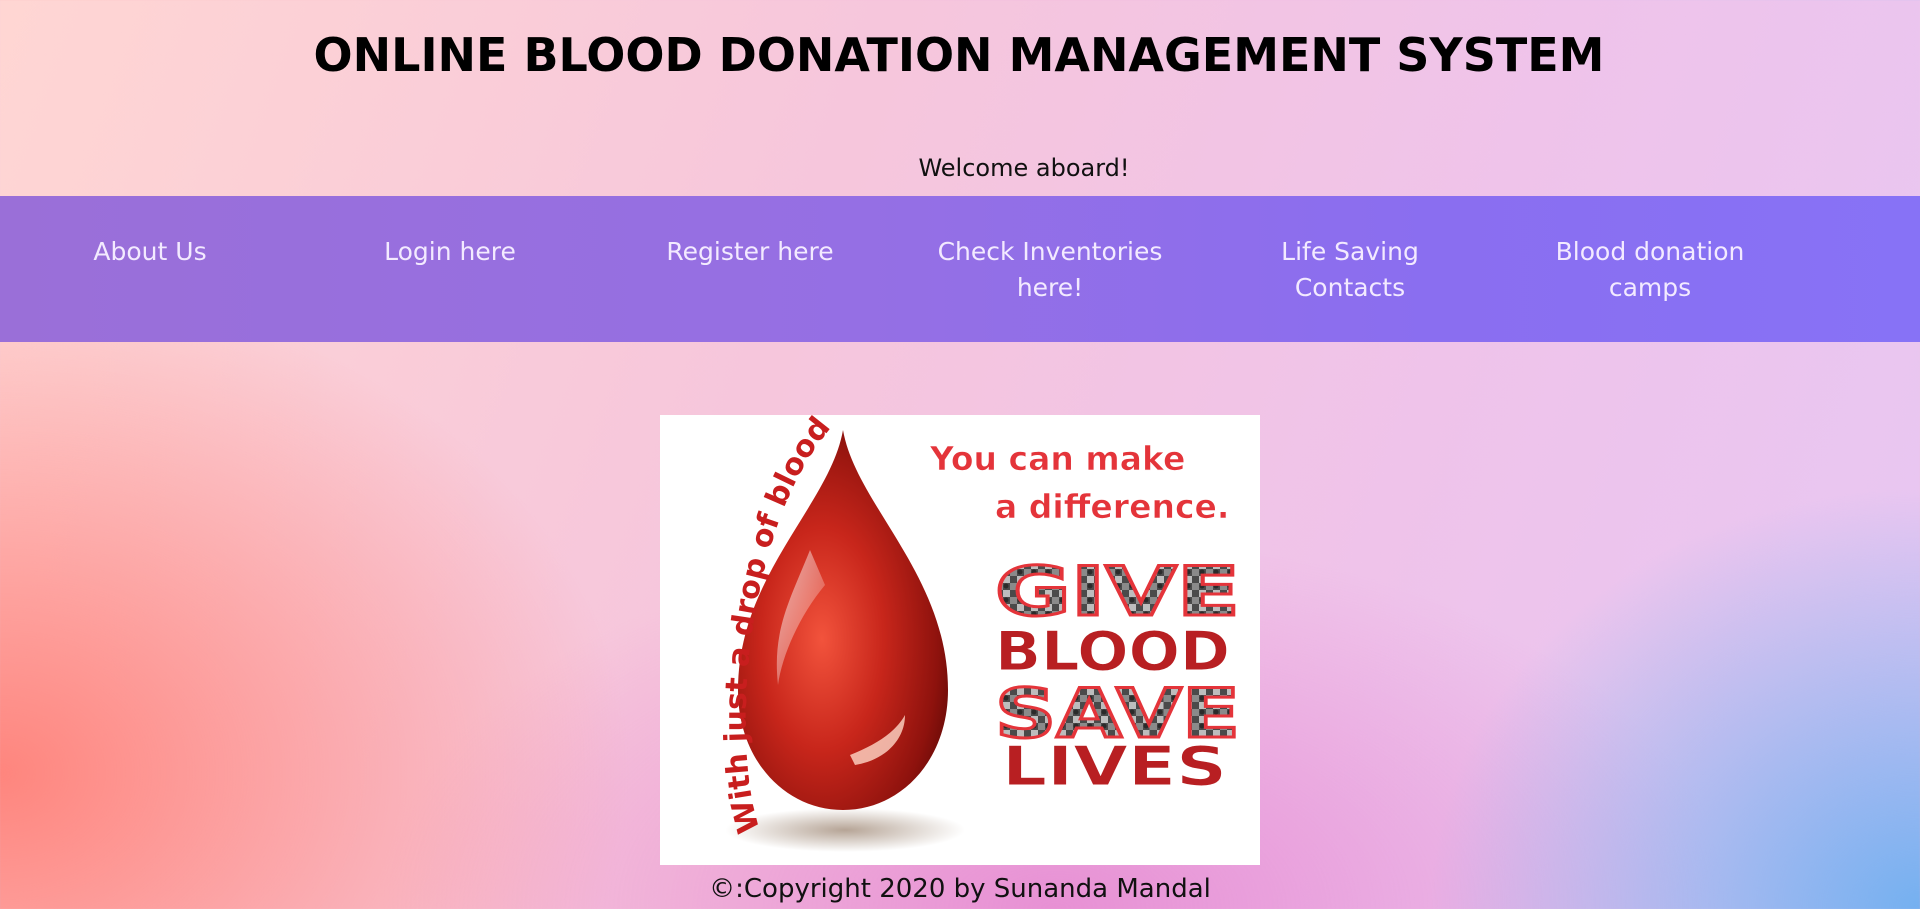 This screenshot has height=909, width=1920. What do you see at coordinates (750, 252) in the screenshot?
I see `nav-register: Register here` at bounding box center [750, 252].